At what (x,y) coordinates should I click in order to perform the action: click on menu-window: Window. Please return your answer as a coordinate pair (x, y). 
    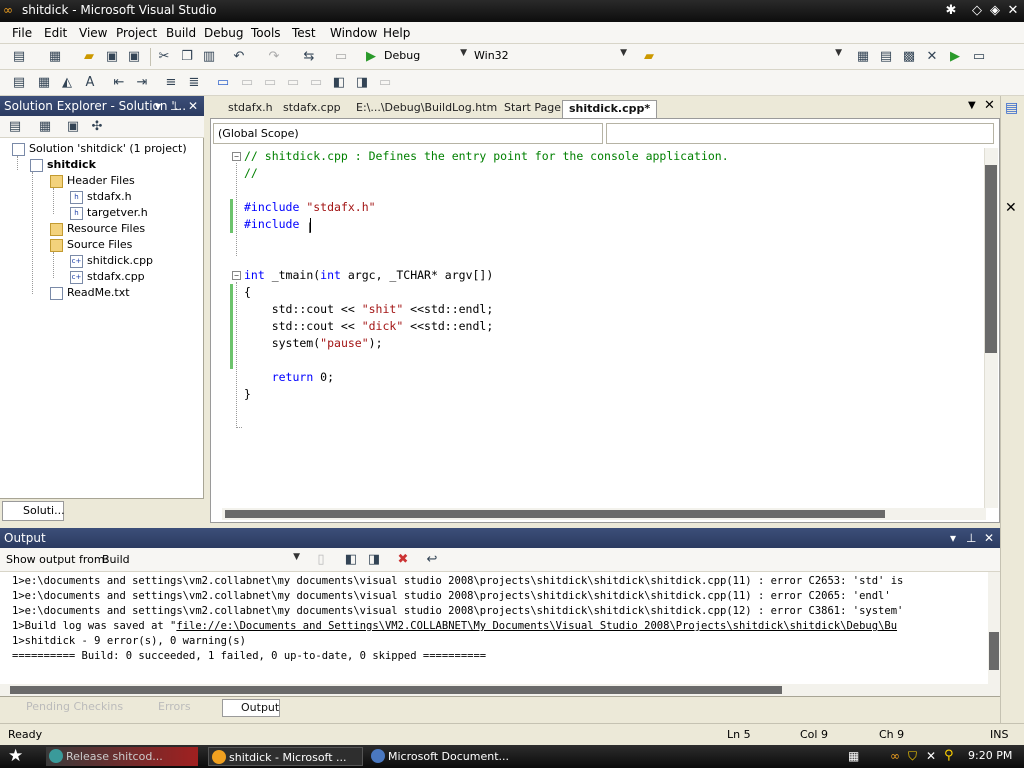
    Looking at the image, I should click on (353, 33).